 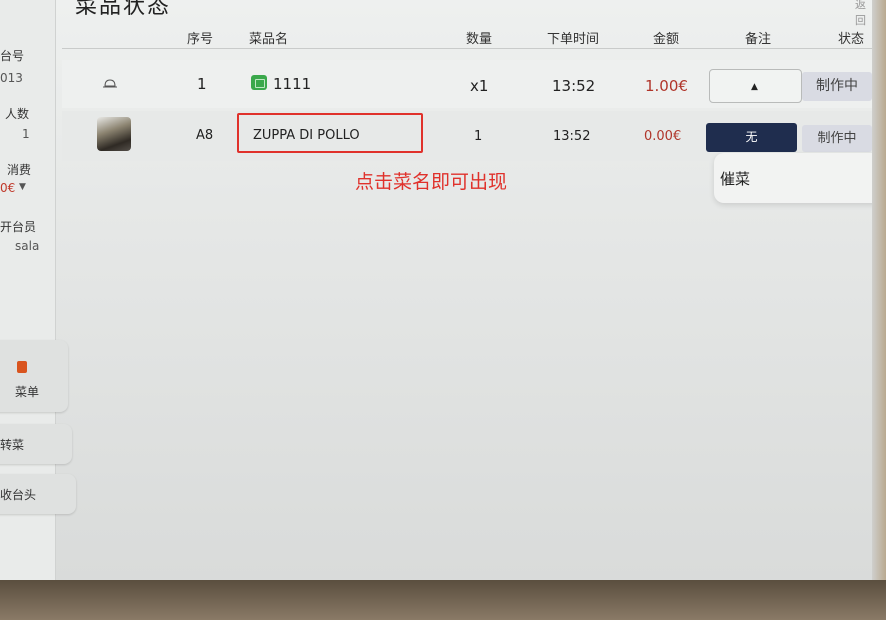 What do you see at coordinates (478, 136) in the screenshot?
I see `row2-qty: 1` at bounding box center [478, 136].